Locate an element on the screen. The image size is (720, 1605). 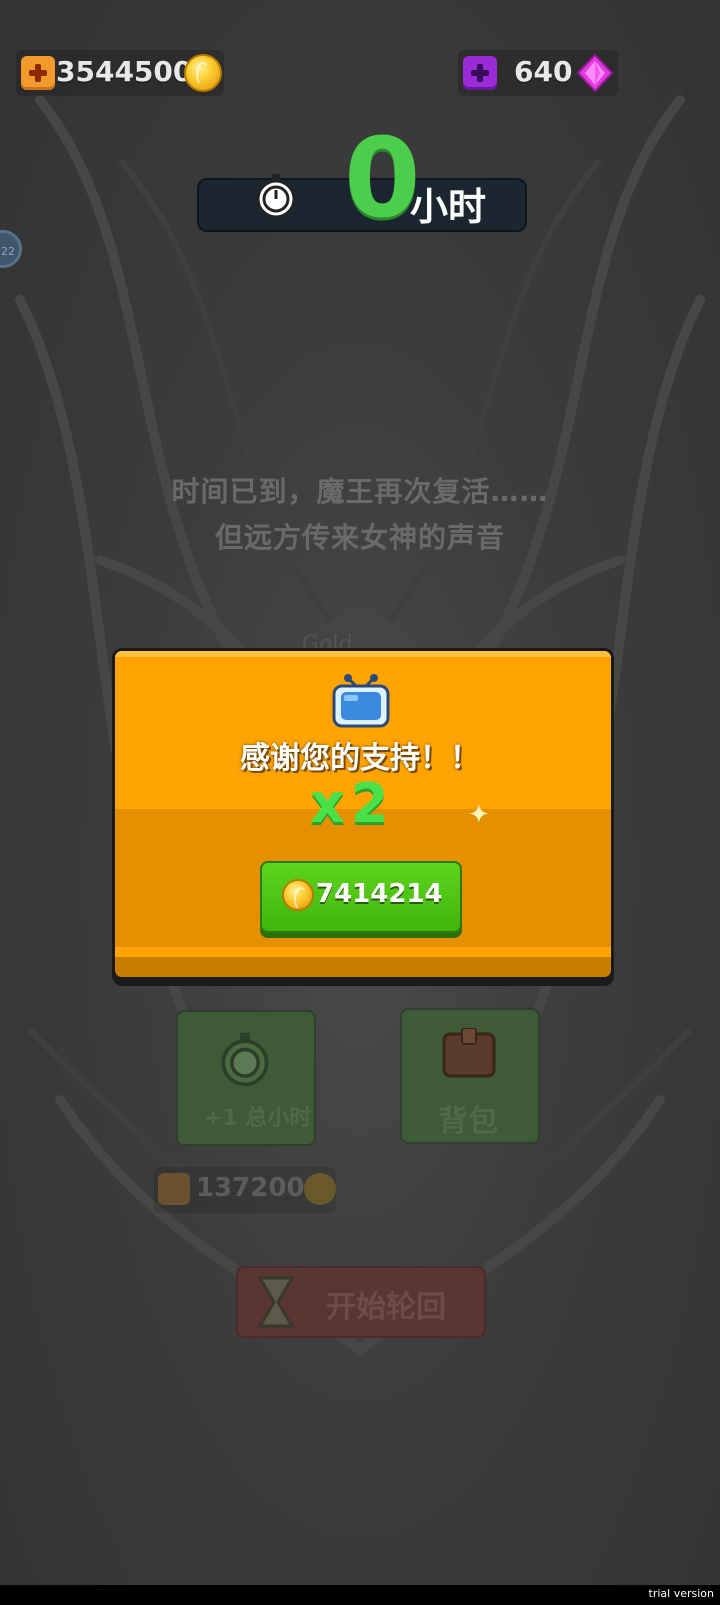
add-hours-label: +1 总小时 is located at coordinates (258, 1118).